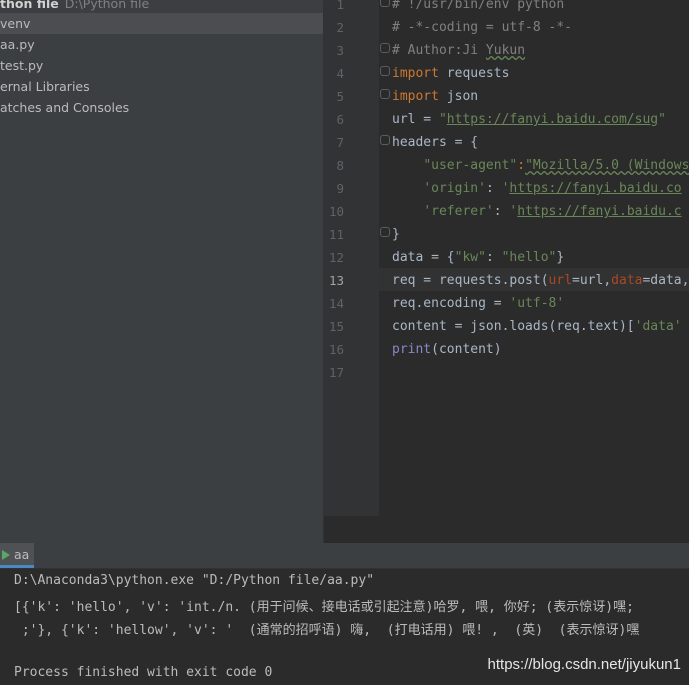  I want to click on line-number: 16, so click(336, 349).